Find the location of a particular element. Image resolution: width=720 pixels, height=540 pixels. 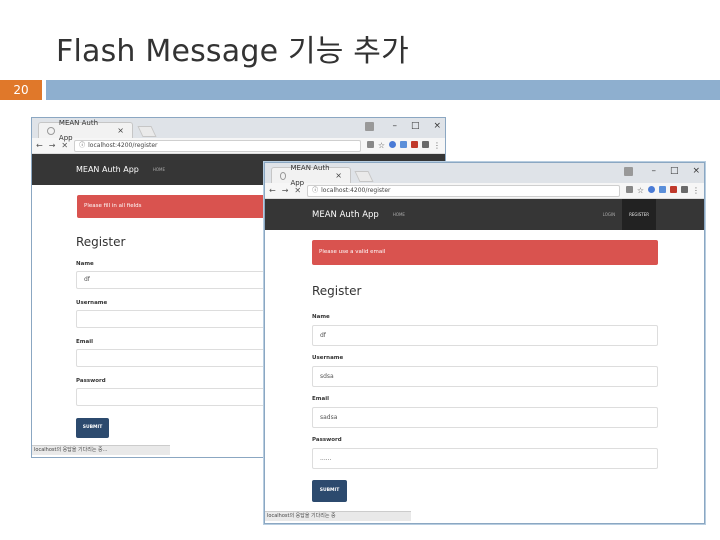

navbar-right: LOGIN REGISTER is located at coordinates (626, 214).